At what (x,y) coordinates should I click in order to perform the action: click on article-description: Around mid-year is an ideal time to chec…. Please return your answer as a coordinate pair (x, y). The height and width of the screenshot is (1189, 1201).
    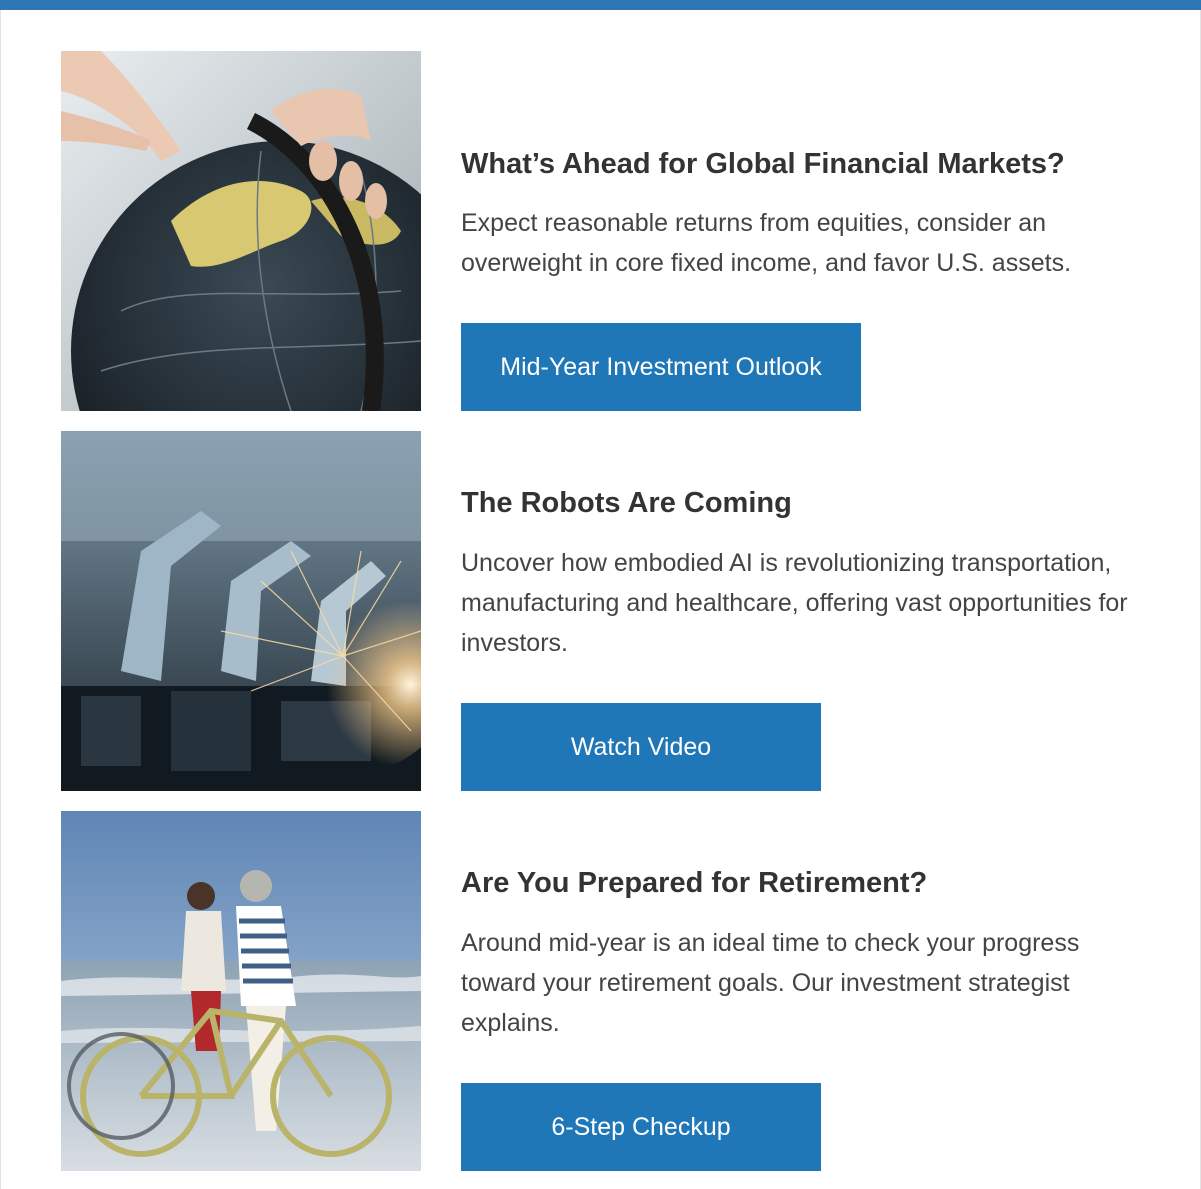
    Looking at the image, I should click on (770, 983).